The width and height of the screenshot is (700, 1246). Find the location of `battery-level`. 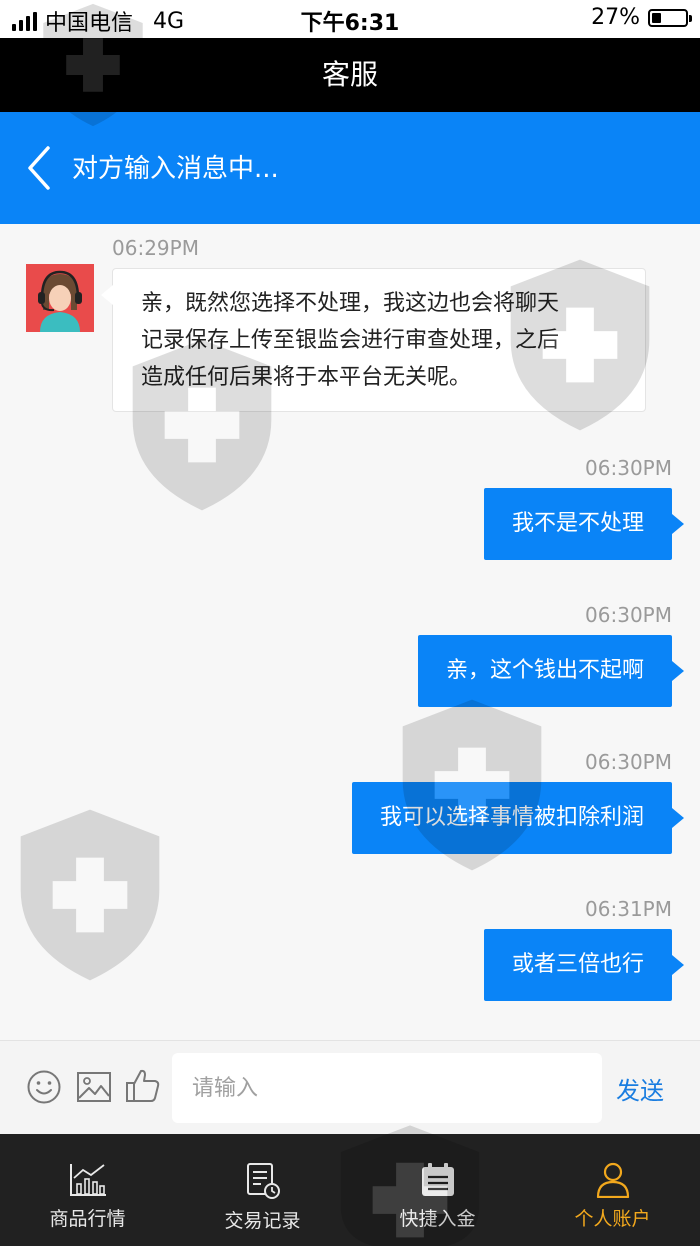

battery-level is located at coordinates (656, 17).